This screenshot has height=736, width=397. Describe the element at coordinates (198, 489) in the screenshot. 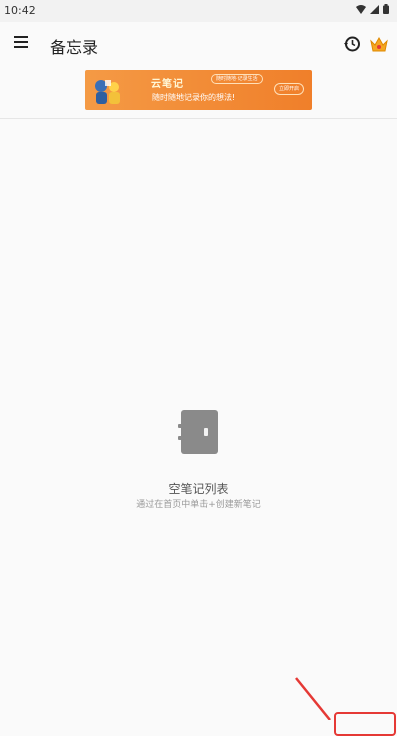

I see `empty-state-title: 空笔记列表` at that location.